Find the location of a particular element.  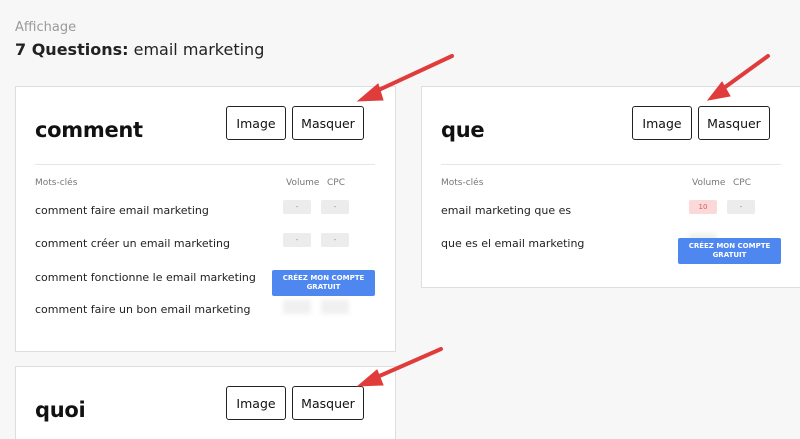

section-label: Affichage is located at coordinates (46, 27).